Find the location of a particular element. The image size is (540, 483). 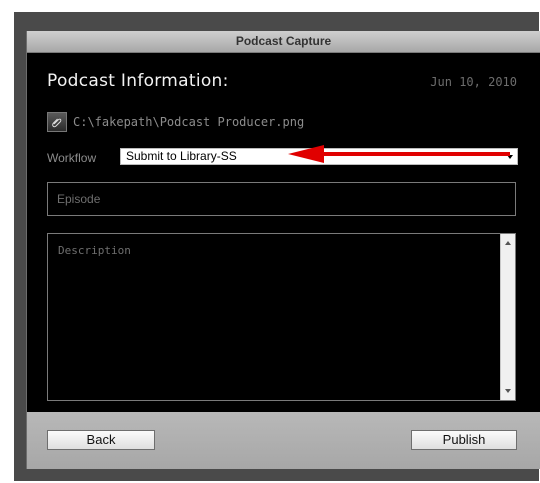

workflow-label: Workflow is located at coordinates (72, 158).